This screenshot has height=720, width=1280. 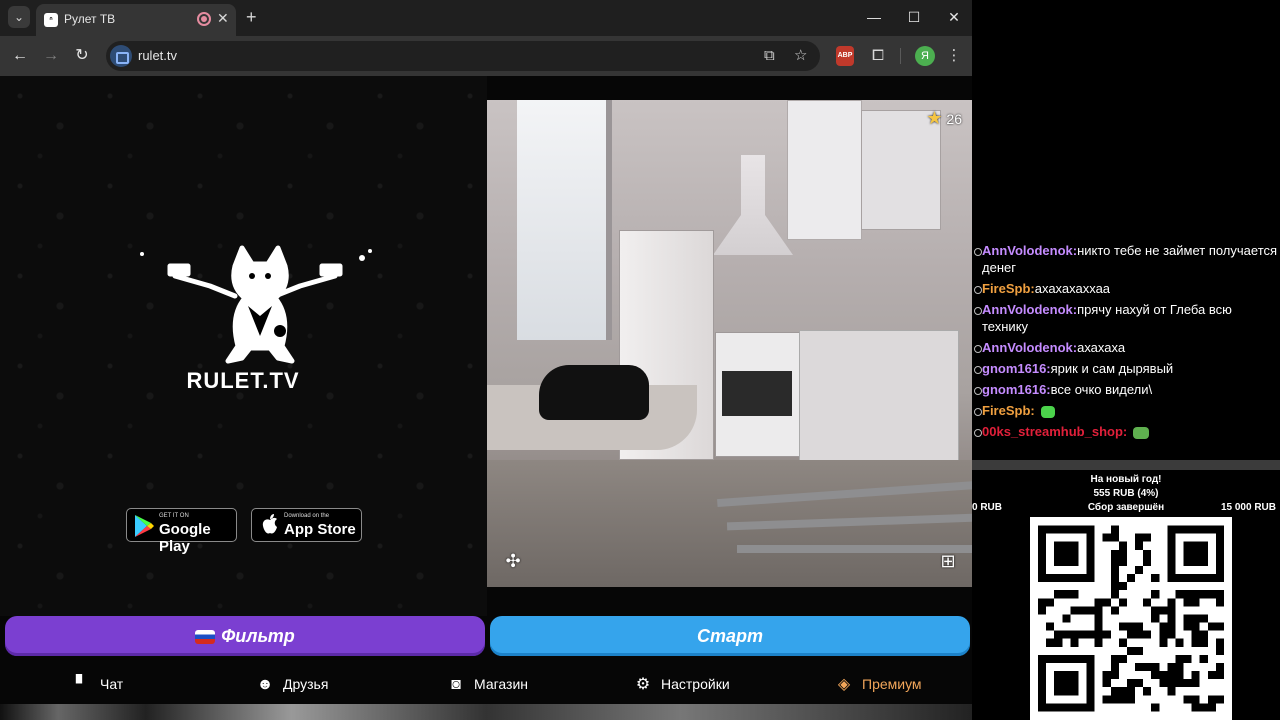 What do you see at coordinates (954, 17) in the screenshot?
I see `close-window-icon: ✕` at bounding box center [954, 17].